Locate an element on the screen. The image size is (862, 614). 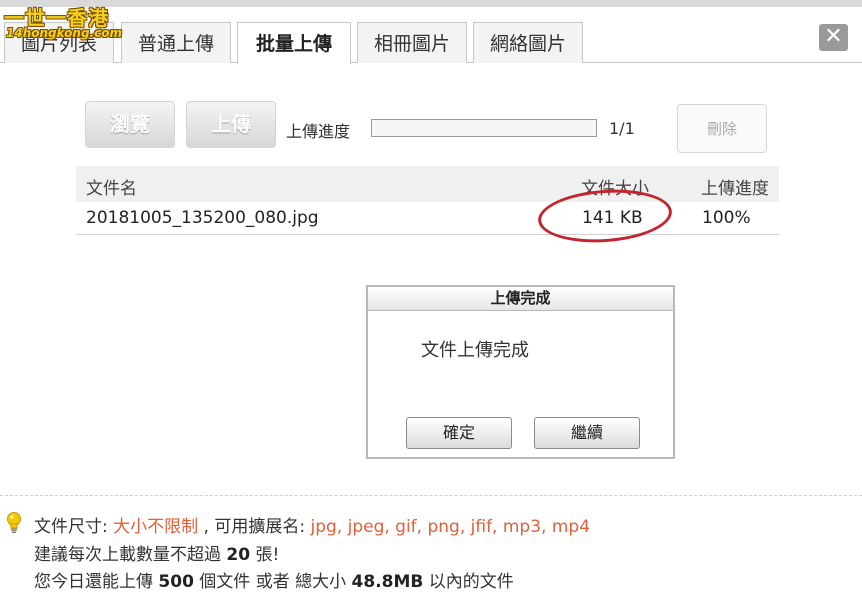
divider is located at coordinates (431, 495).